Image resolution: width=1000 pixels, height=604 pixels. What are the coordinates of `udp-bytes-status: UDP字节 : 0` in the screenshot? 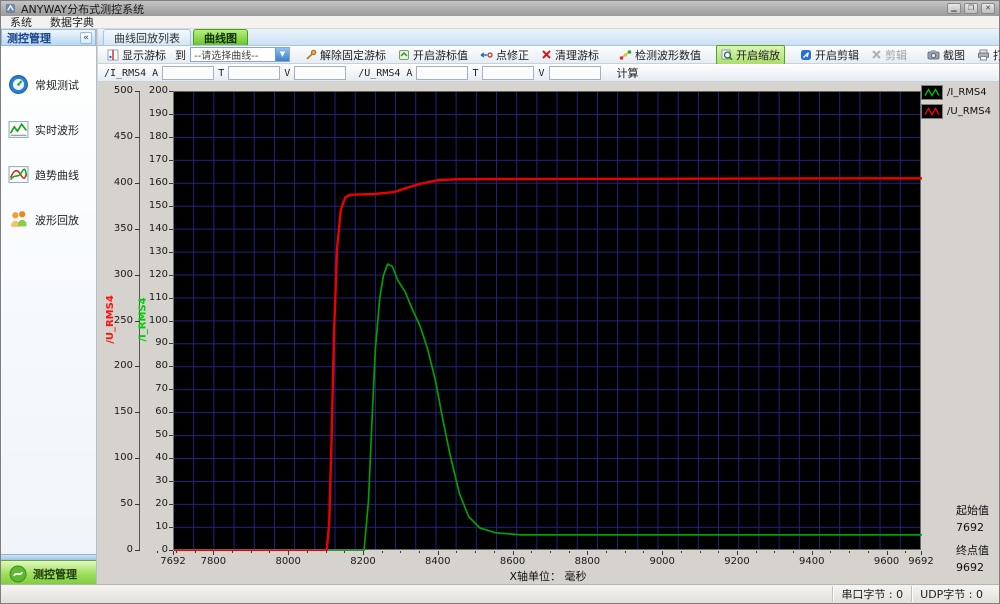 It's located at (951, 594).